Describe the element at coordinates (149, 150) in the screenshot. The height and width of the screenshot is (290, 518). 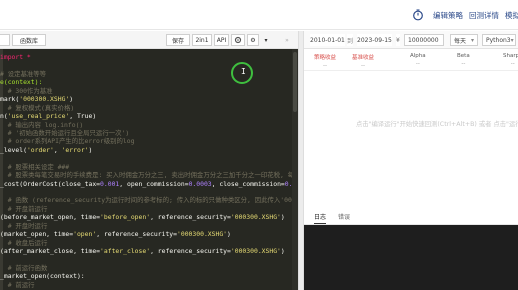
I see `code-line: _level('order', 'error')` at that location.